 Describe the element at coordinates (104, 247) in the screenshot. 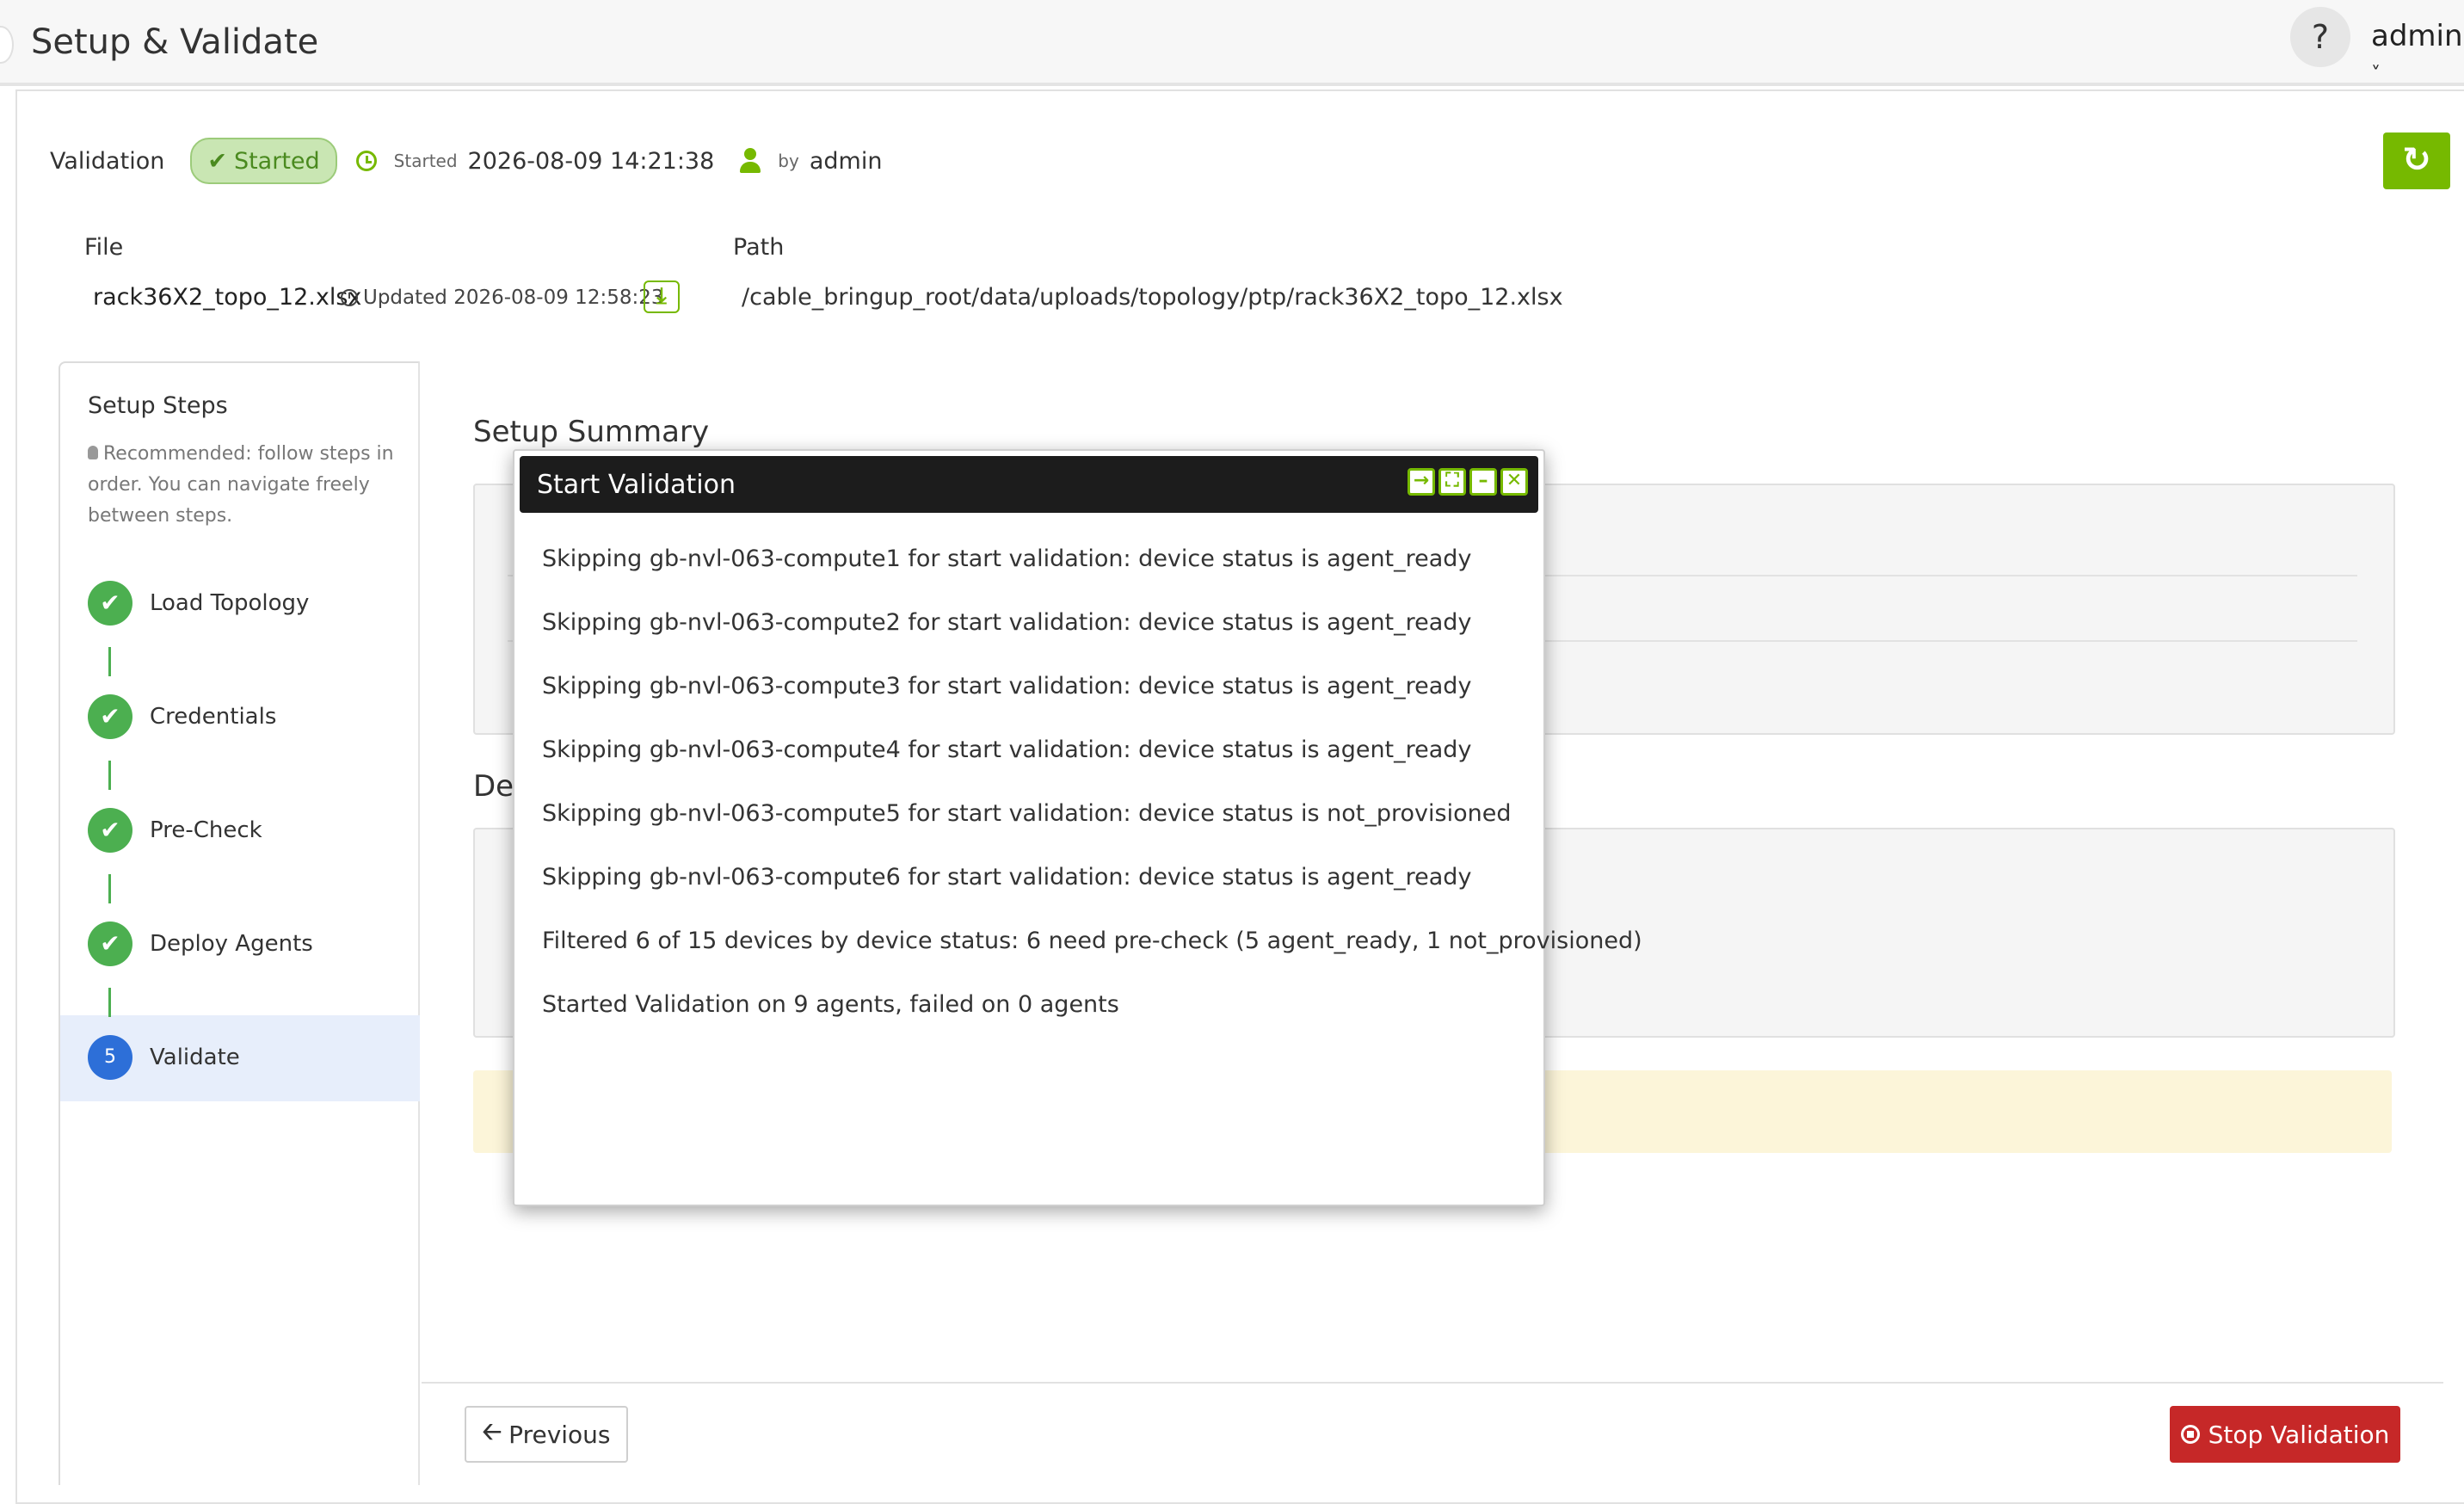

I see `file-label: File` at that location.